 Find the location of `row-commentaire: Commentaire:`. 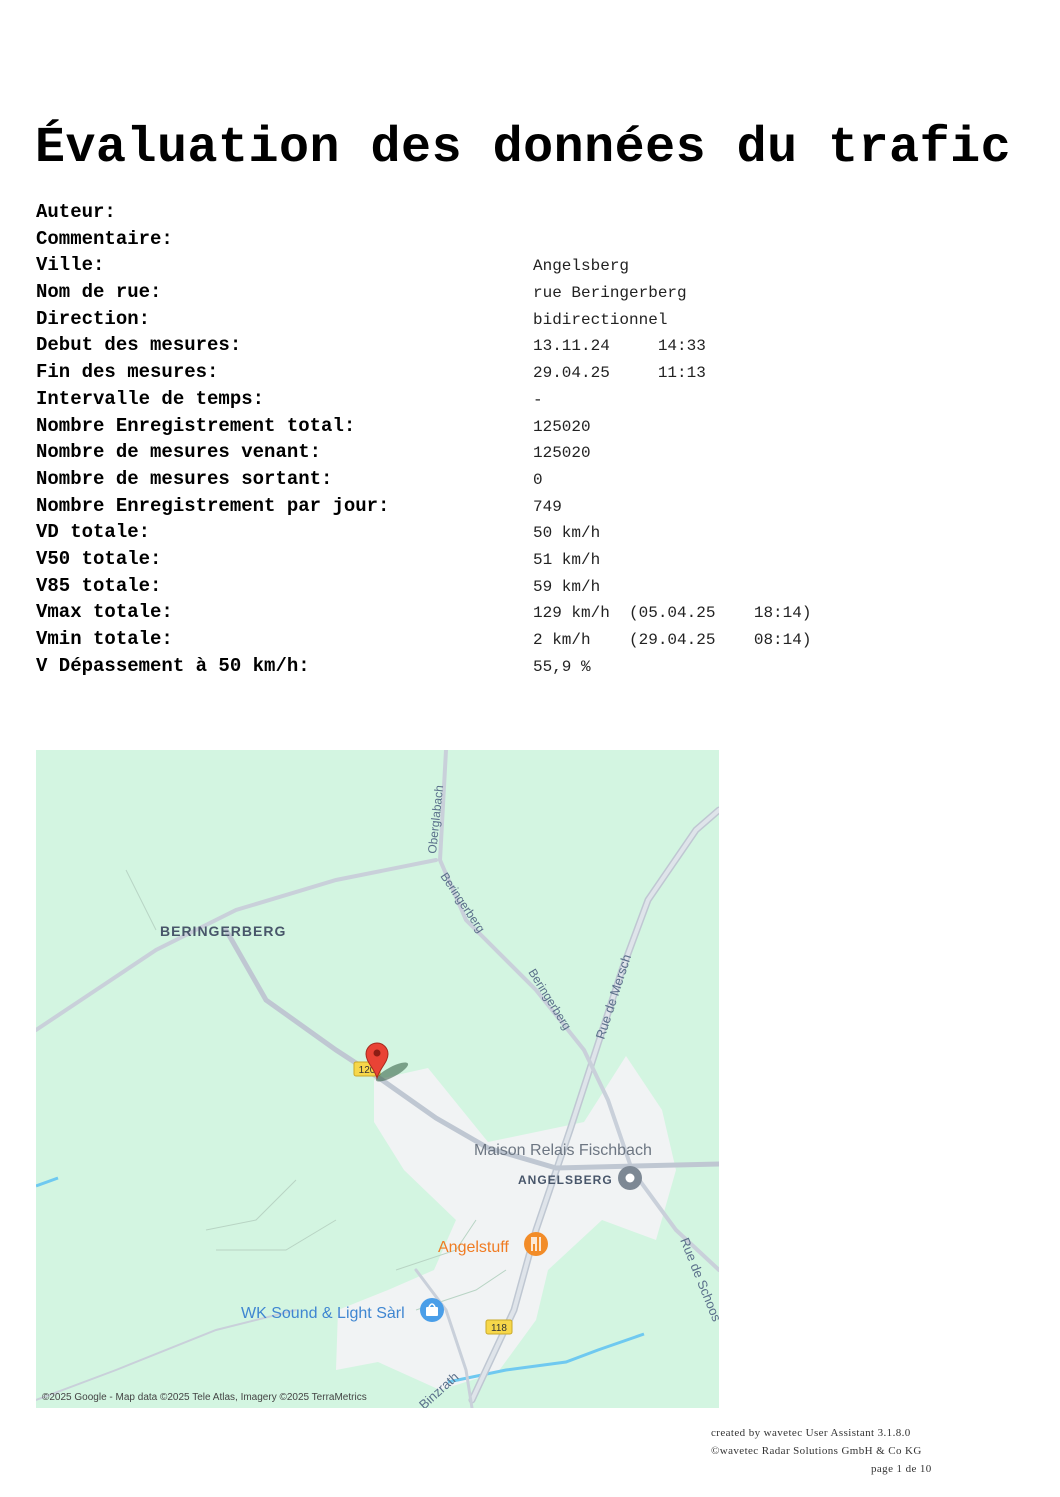

row-commentaire: Commentaire: is located at coordinates (536, 239).